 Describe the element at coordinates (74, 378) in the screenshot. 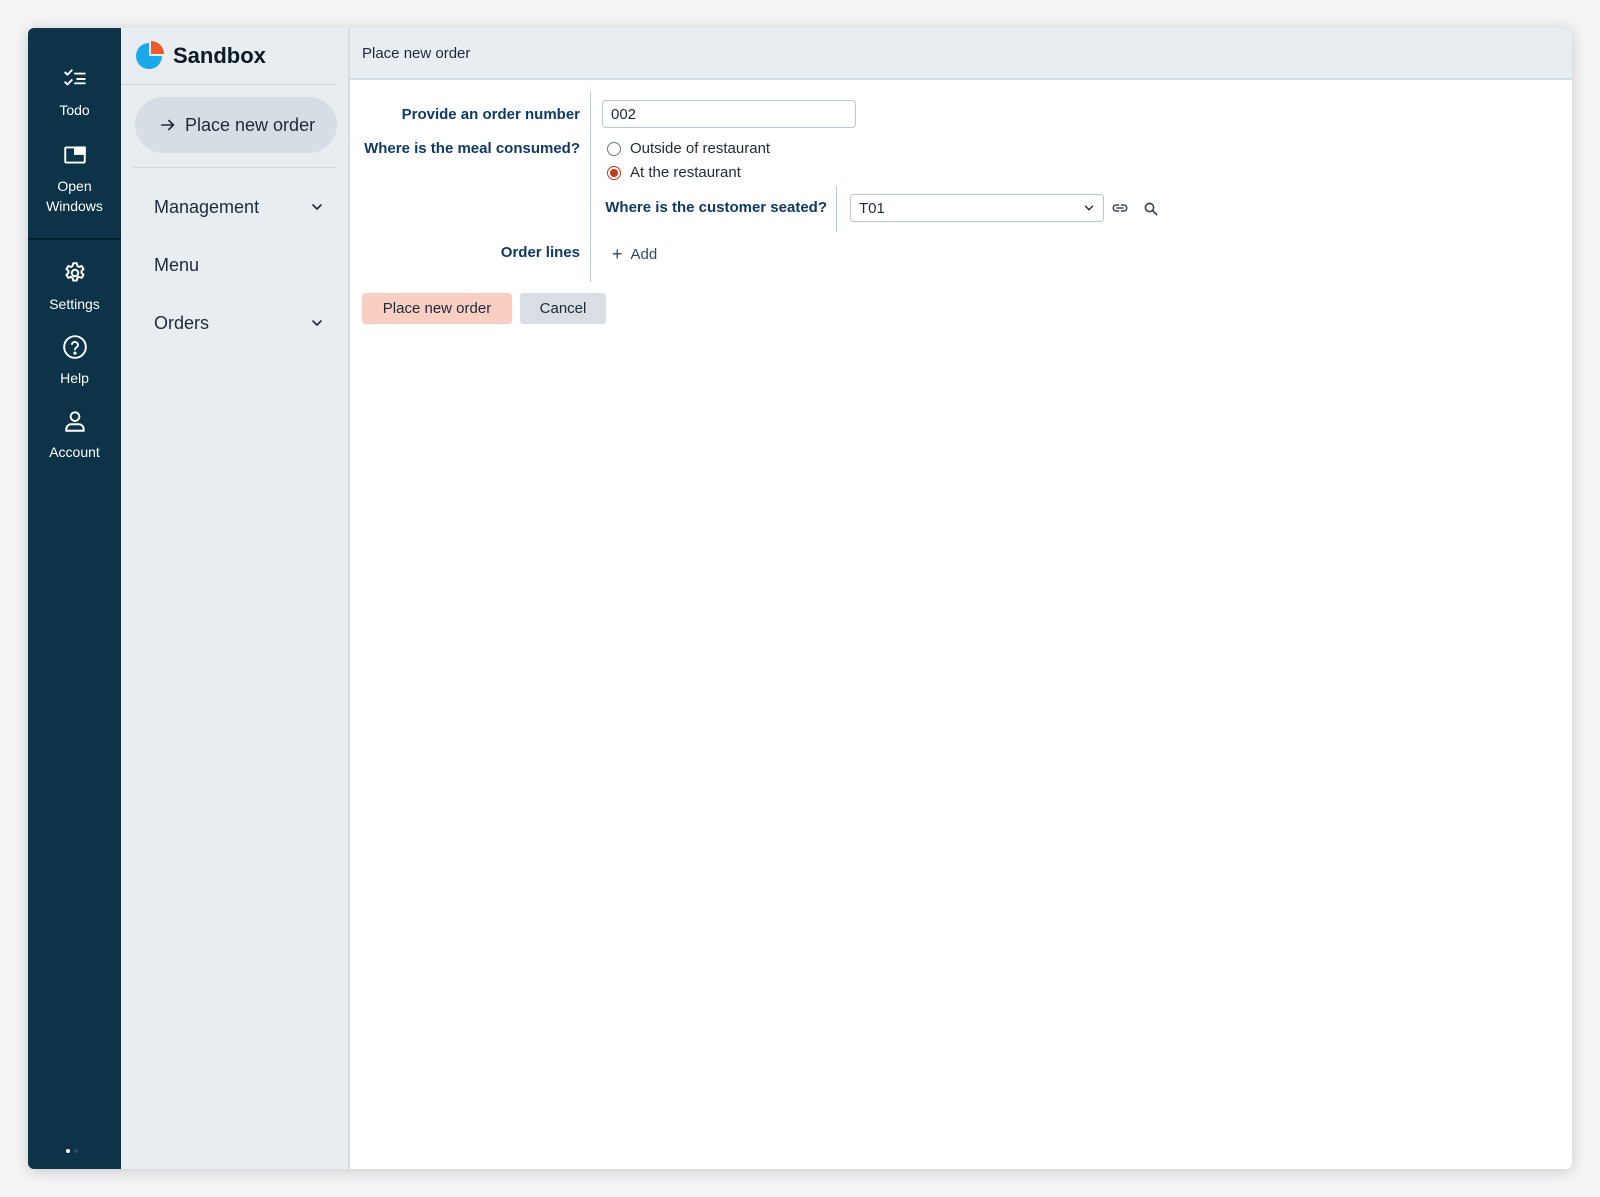

I see `rail-label-help: Help` at that location.